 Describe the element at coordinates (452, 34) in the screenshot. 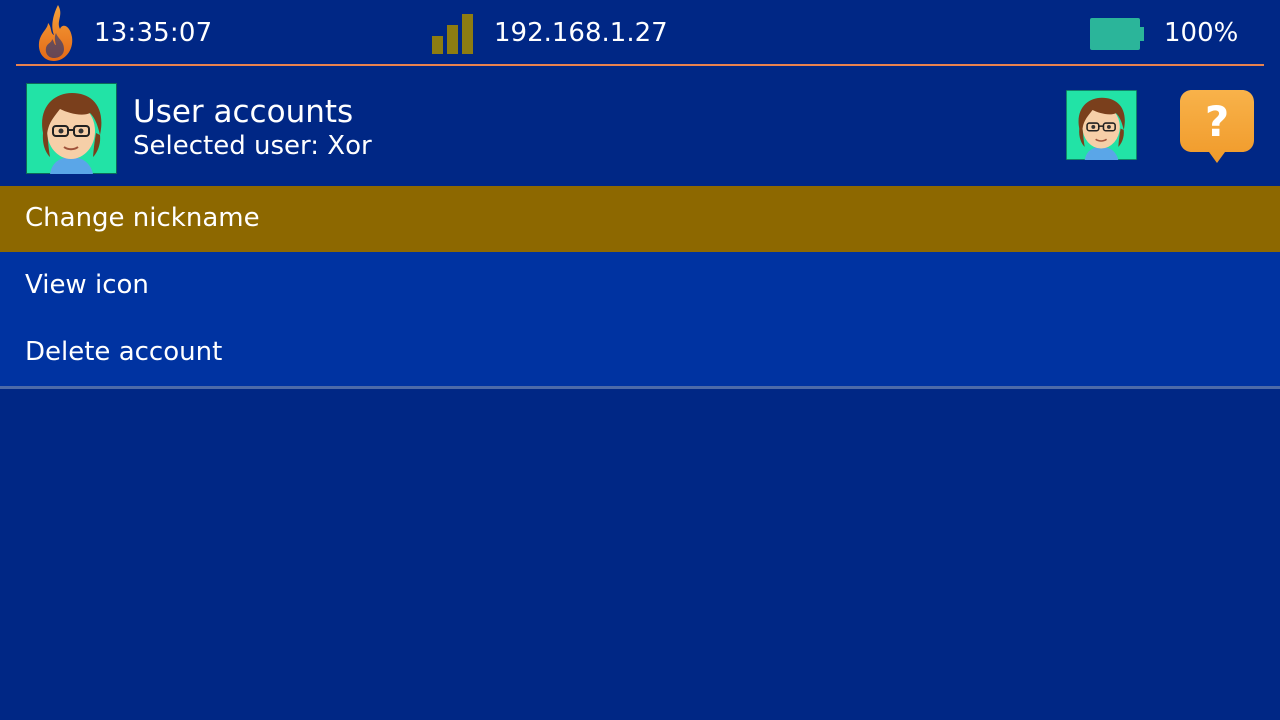

I see `signal-strength-icon` at that location.